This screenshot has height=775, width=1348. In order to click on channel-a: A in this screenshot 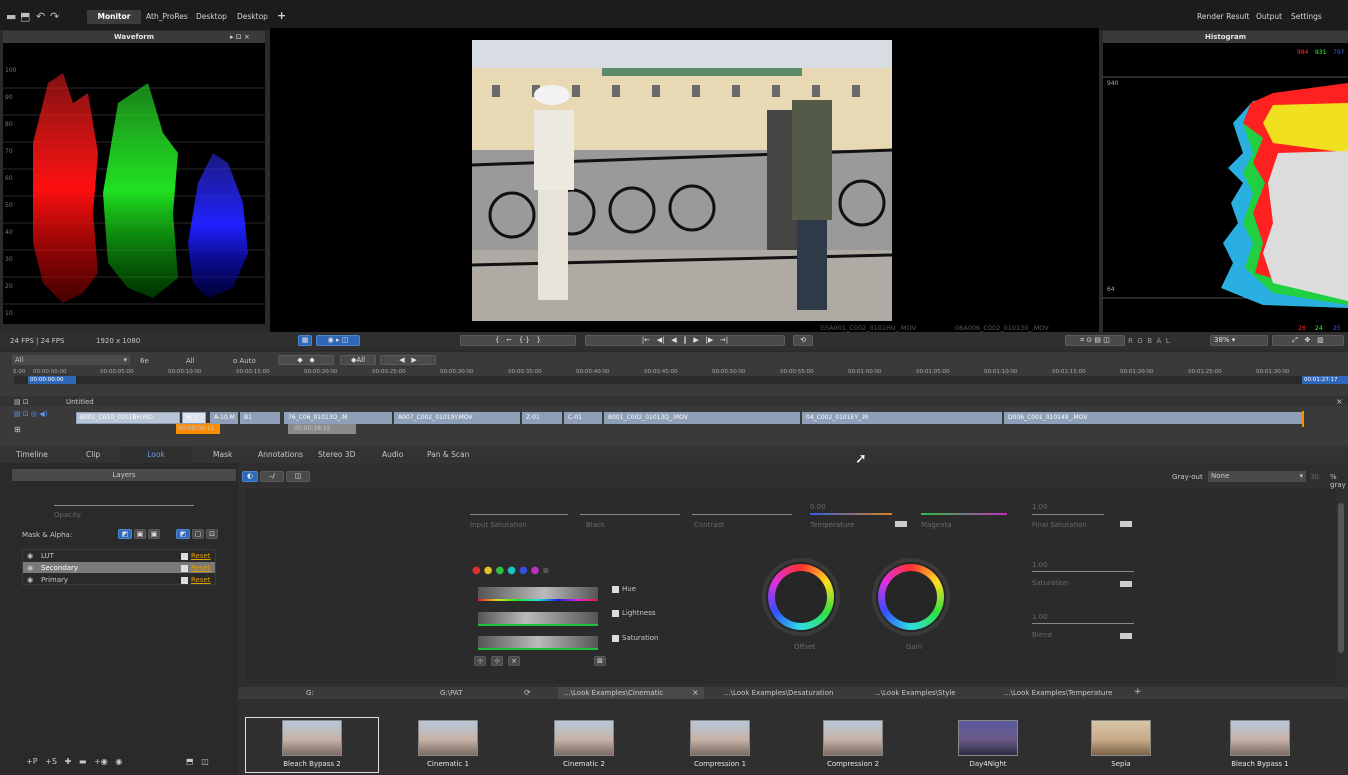, I will do `click(1158, 341)`.